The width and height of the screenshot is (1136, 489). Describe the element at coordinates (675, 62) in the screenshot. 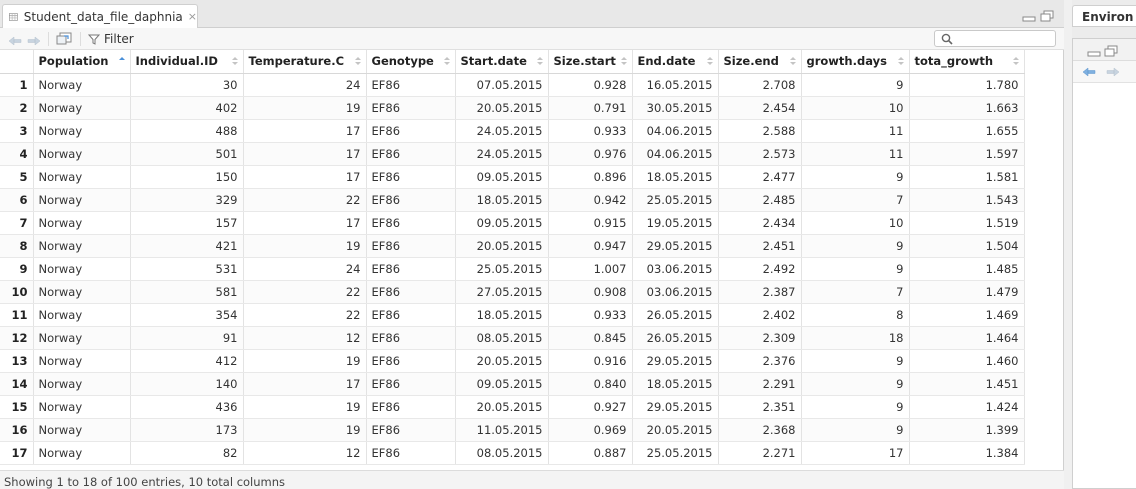

I see `column-header: End.date` at that location.